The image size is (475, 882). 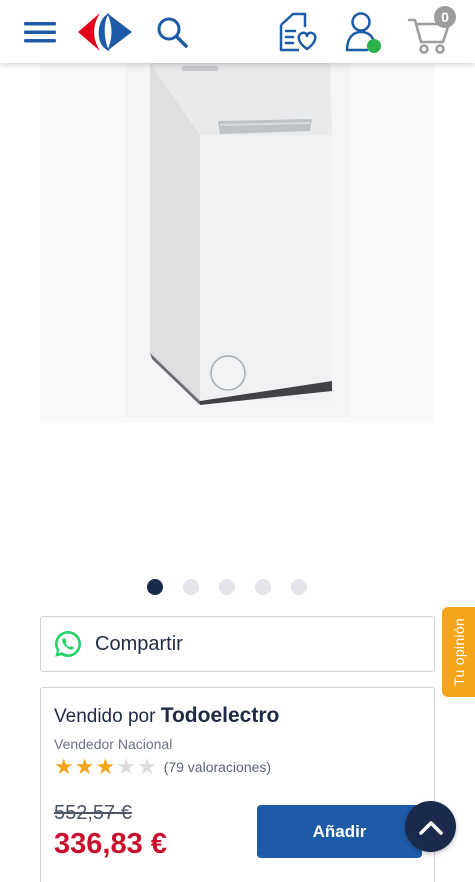 What do you see at coordinates (68, 644) in the screenshot?
I see `whatsapp-icon` at bounding box center [68, 644].